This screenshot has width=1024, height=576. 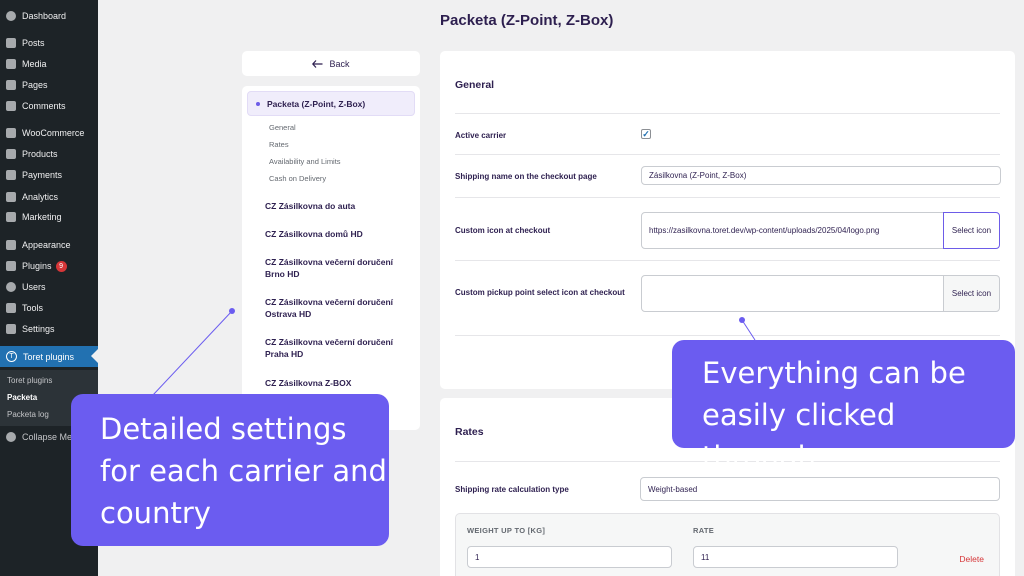 I want to click on analytics-icon, so click(x=11, y=197).